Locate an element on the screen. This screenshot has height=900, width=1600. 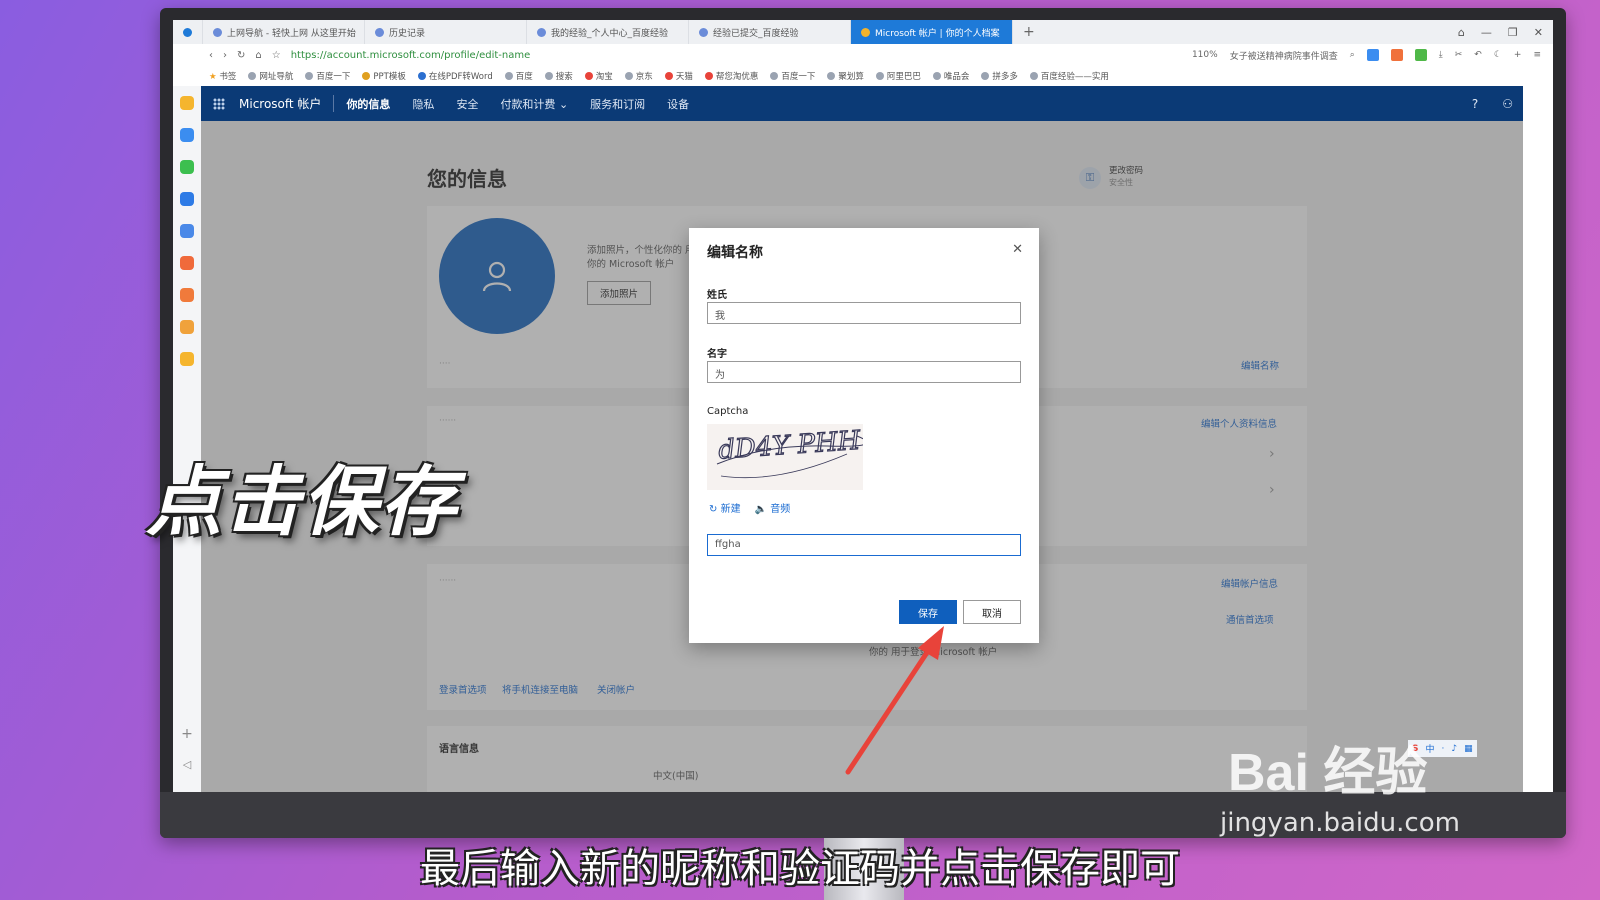
video-subtitle: 最后输入新的昵称和验证码并点击保存即可 is located at coordinates (800, 869).